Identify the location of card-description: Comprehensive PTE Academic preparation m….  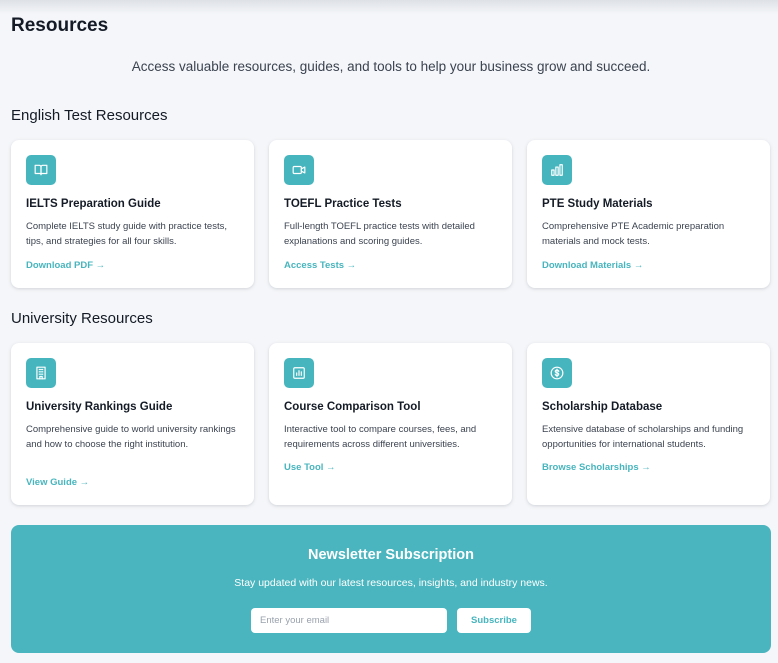
(633, 234).